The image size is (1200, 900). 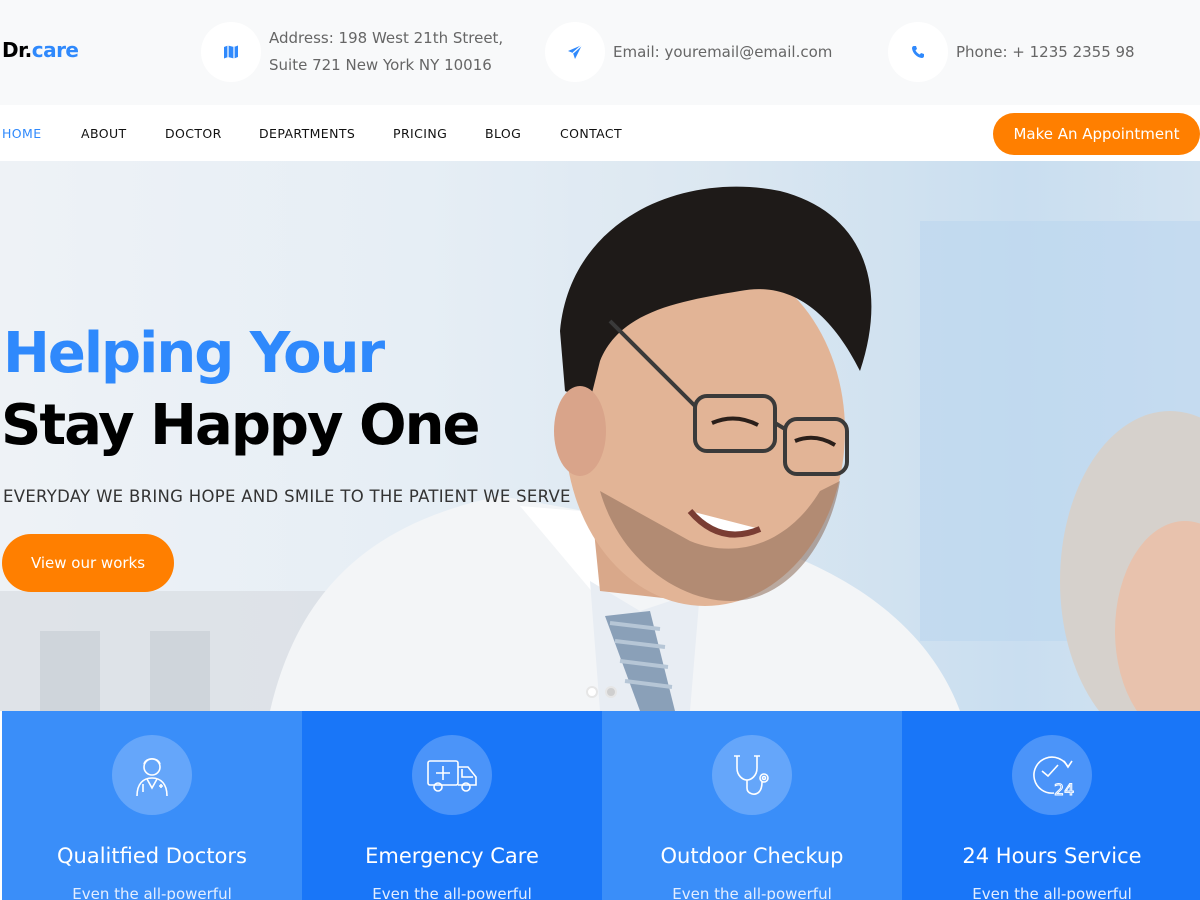 I want to click on make-appointment-button: Make An Appointment, so click(x=1096, y=134).